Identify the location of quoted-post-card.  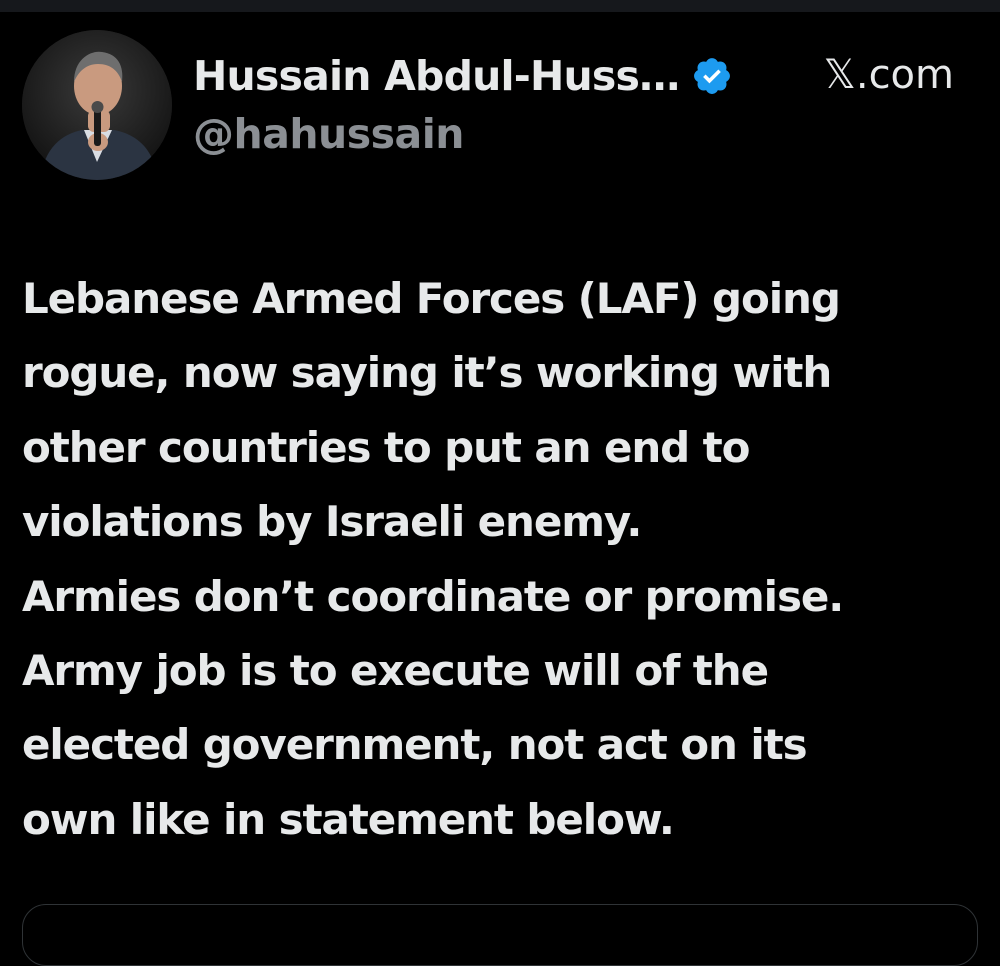
(500, 935).